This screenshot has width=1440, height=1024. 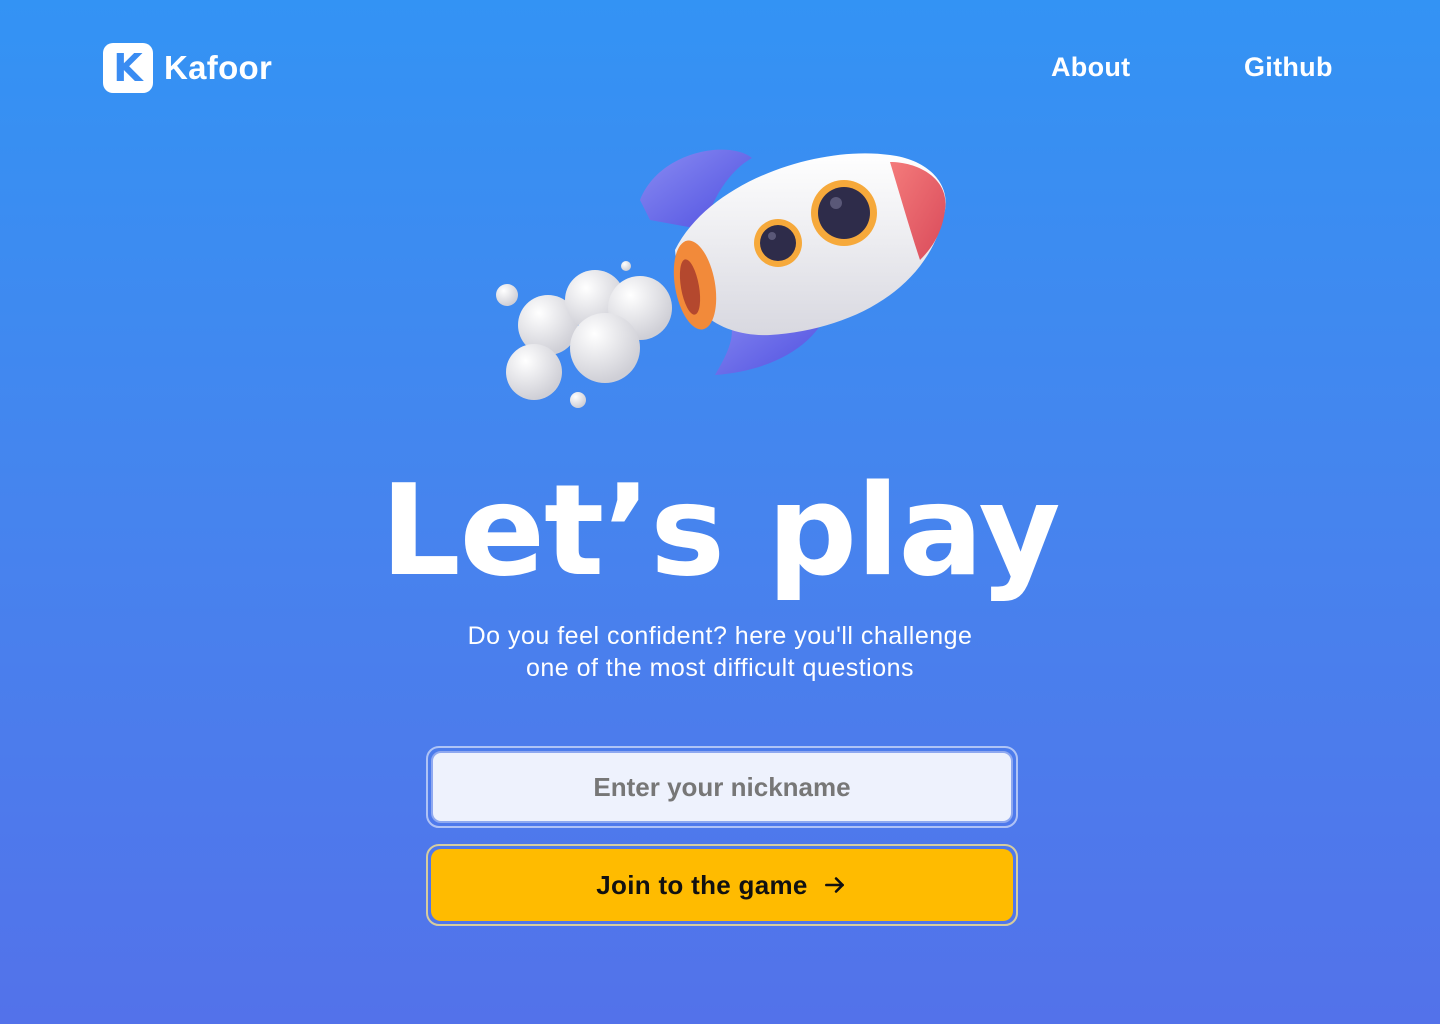 What do you see at coordinates (721, 278) in the screenshot?
I see `rocket-icon` at bounding box center [721, 278].